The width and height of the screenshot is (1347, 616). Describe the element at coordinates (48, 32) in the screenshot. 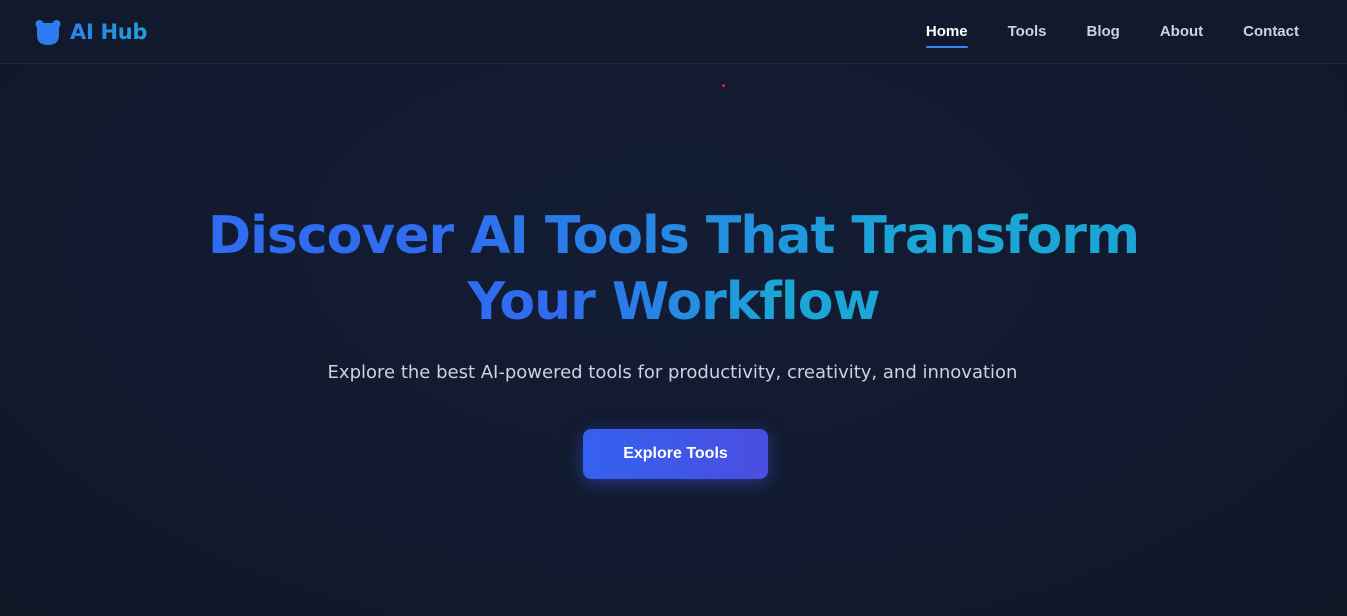

I see `bear-icon` at that location.